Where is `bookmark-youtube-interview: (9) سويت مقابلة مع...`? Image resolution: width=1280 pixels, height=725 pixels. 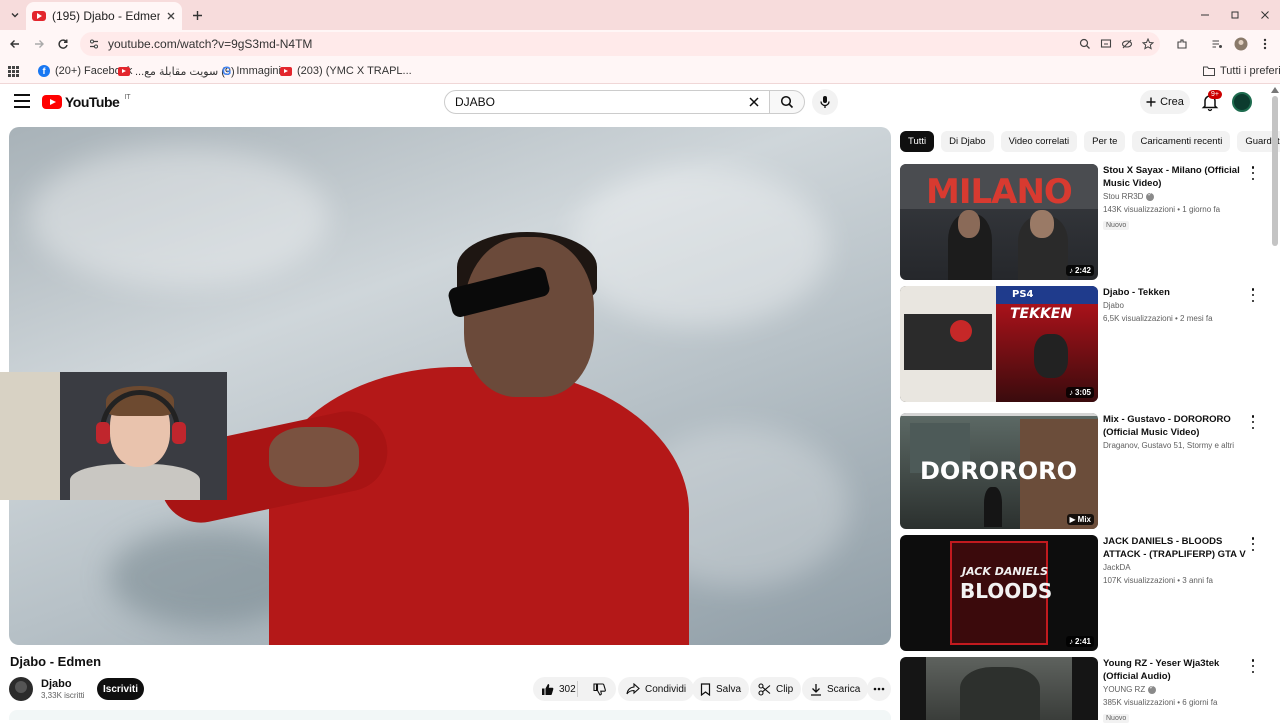
bookmark-youtube-interview: (9) سويت مقابلة مع... is located at coordinates (176, 71).